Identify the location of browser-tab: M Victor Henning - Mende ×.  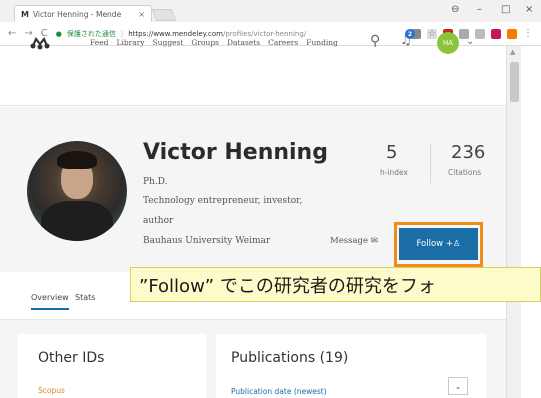
(83, 13).